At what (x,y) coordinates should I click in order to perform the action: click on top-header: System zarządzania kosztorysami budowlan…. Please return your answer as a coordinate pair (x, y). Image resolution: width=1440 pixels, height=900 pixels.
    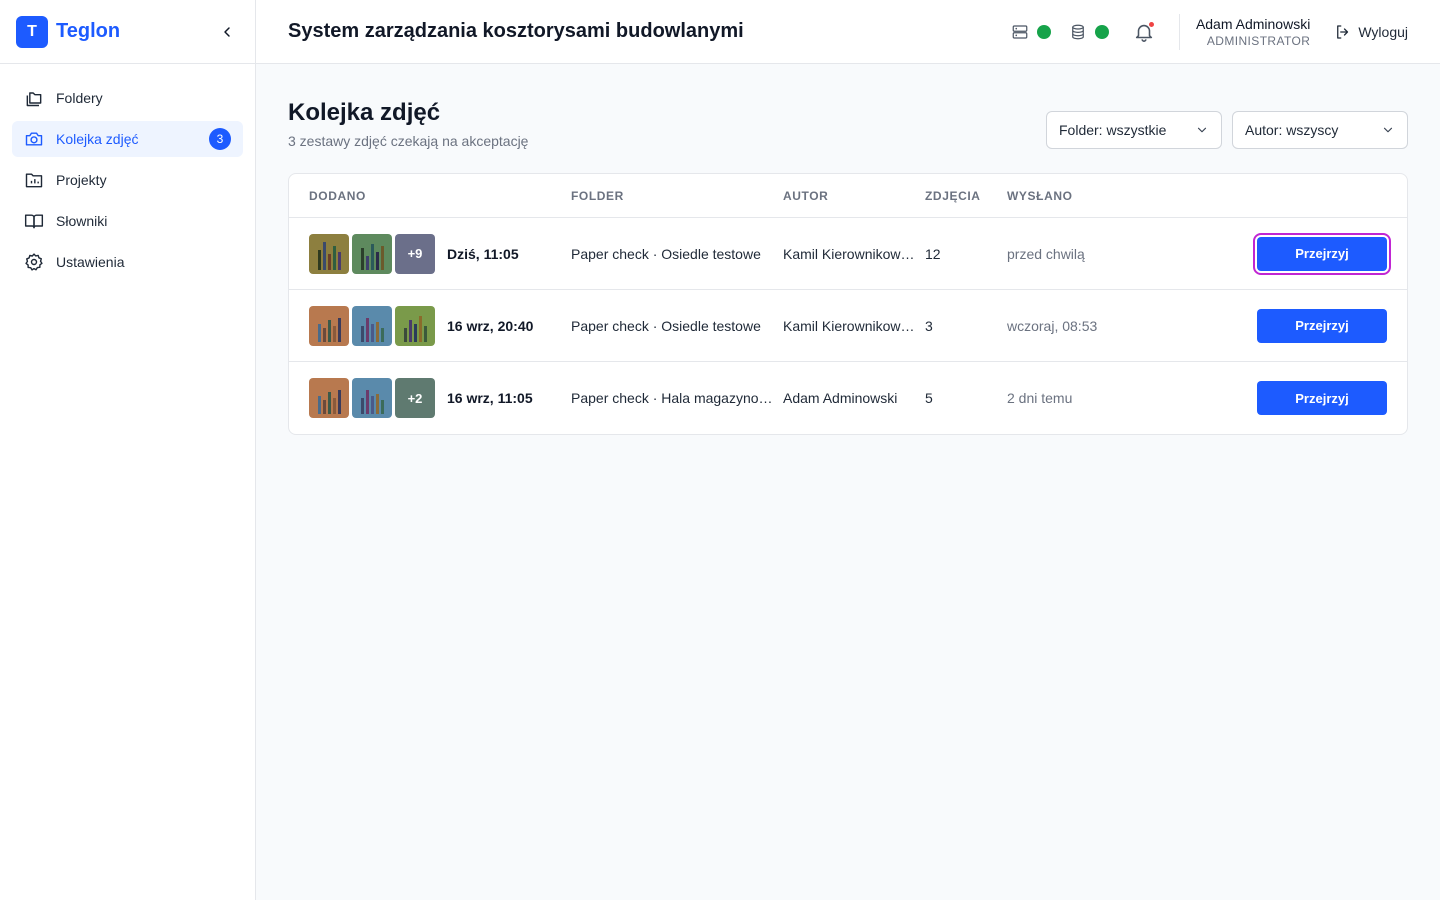
    Looking at the image, I should click on (848, 32).